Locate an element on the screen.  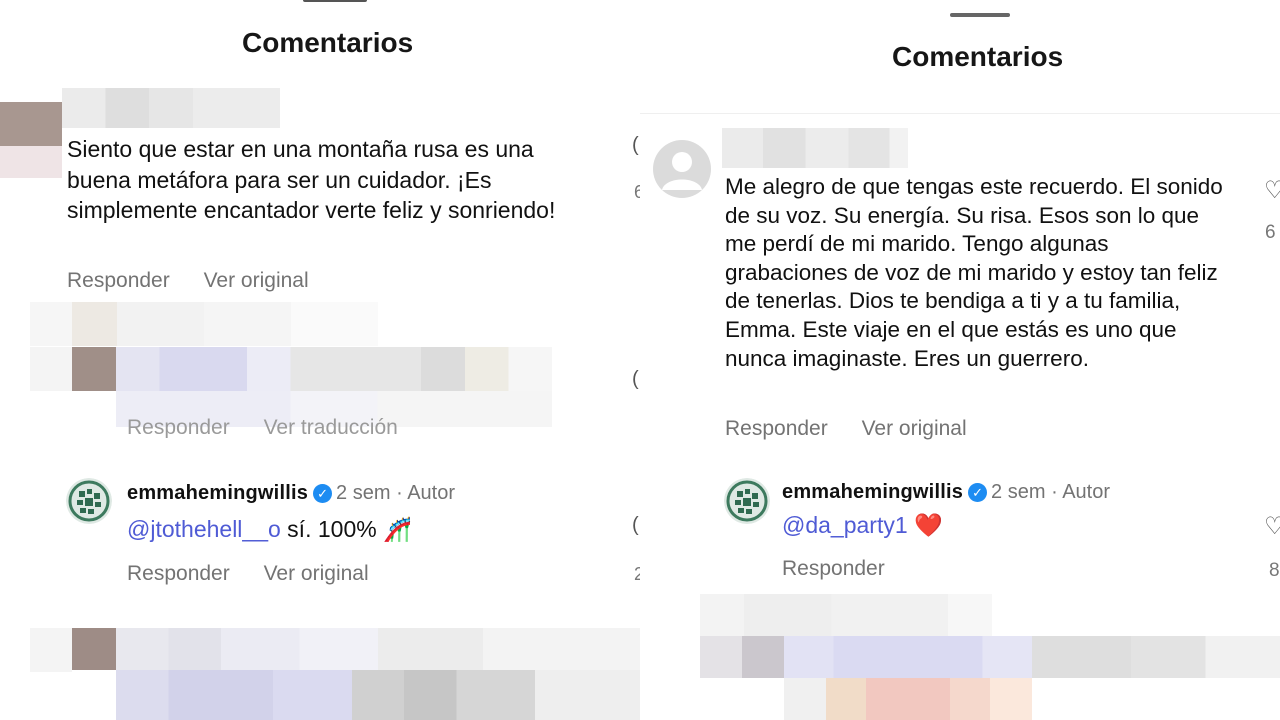
header-divider is located at coordinates (960, 113).